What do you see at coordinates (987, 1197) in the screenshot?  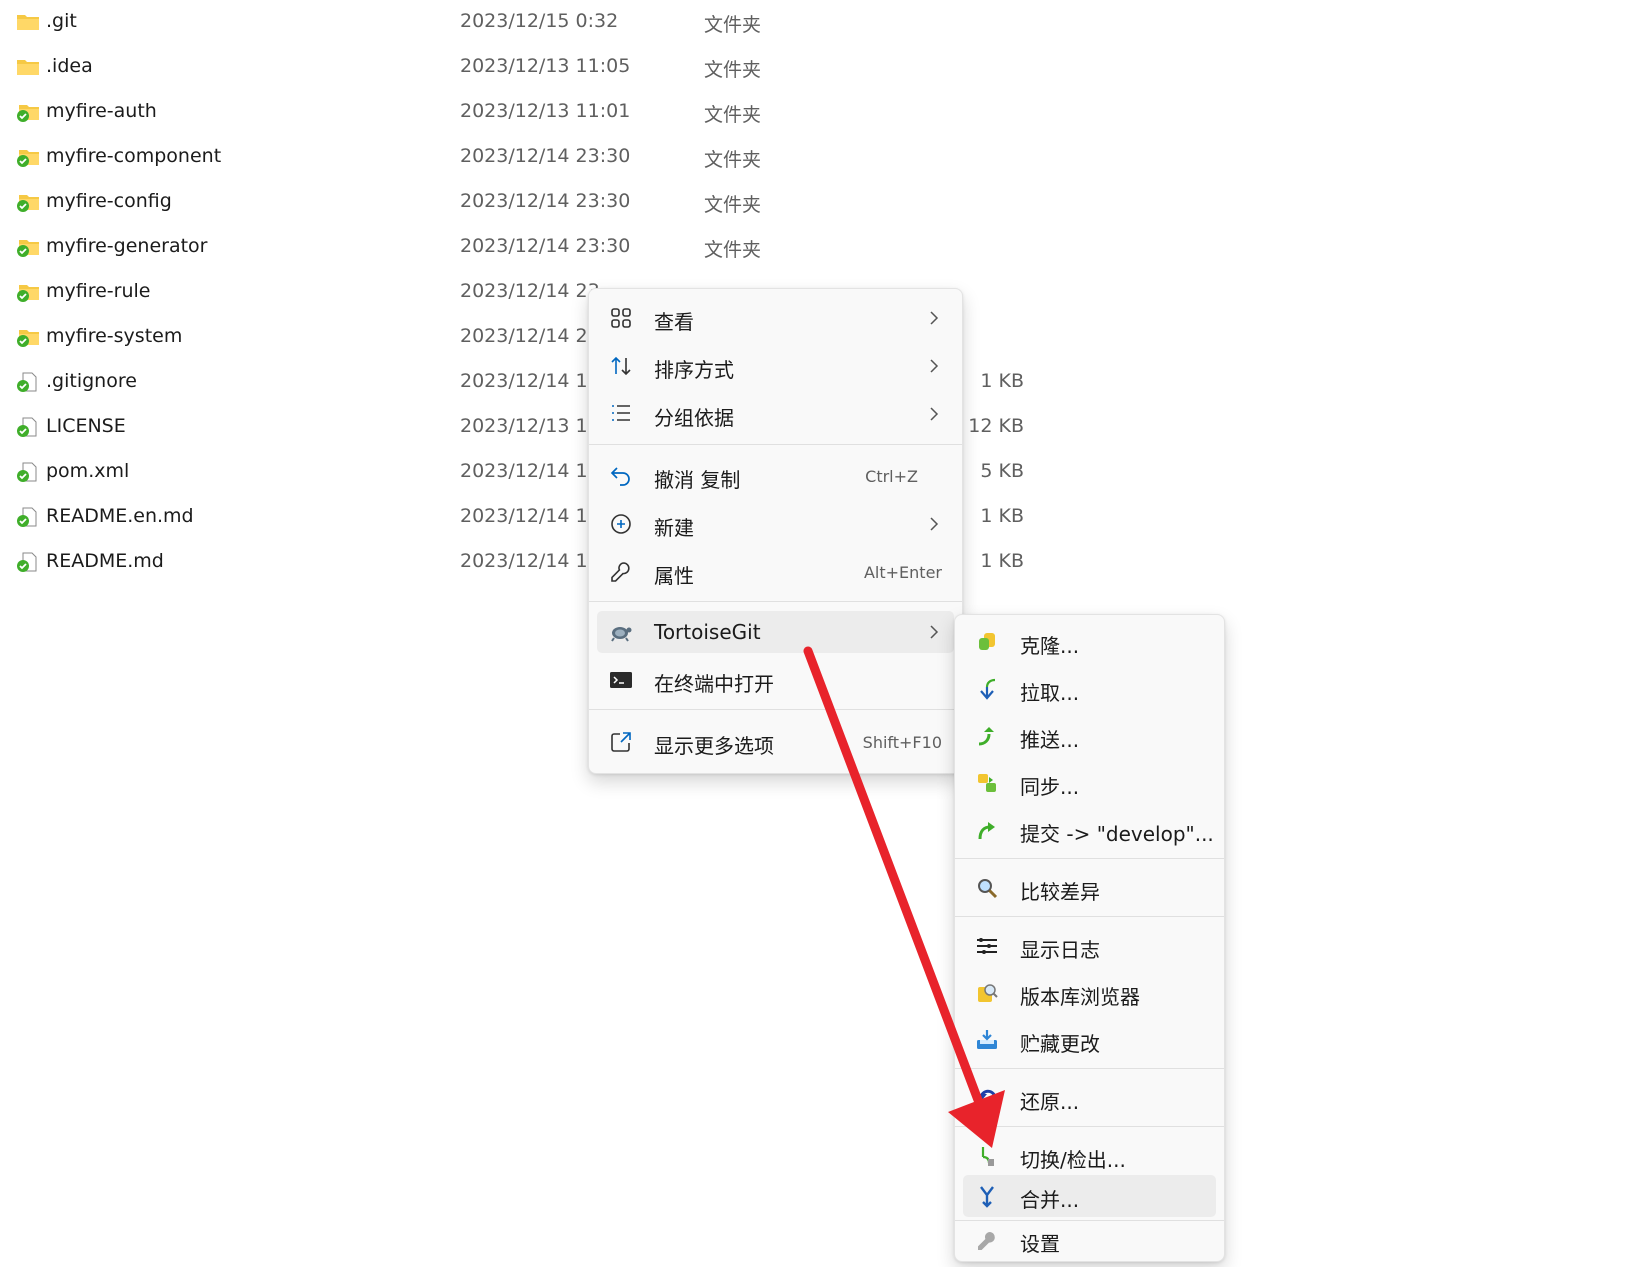 I see `merge-icon` at bounding box center [987, 1197].